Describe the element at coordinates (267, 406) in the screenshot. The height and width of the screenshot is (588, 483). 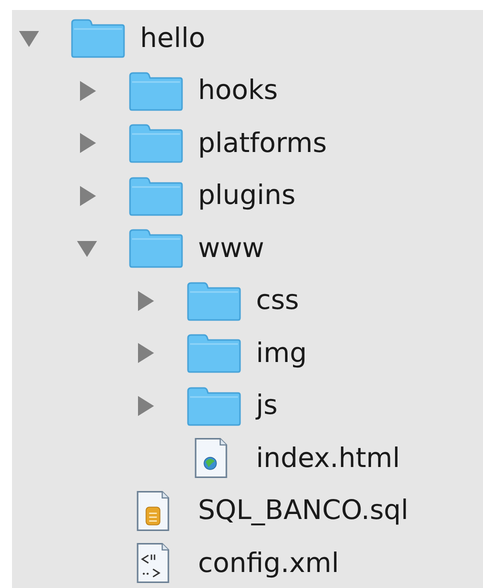
I see `tree-item-label: js` at that location.